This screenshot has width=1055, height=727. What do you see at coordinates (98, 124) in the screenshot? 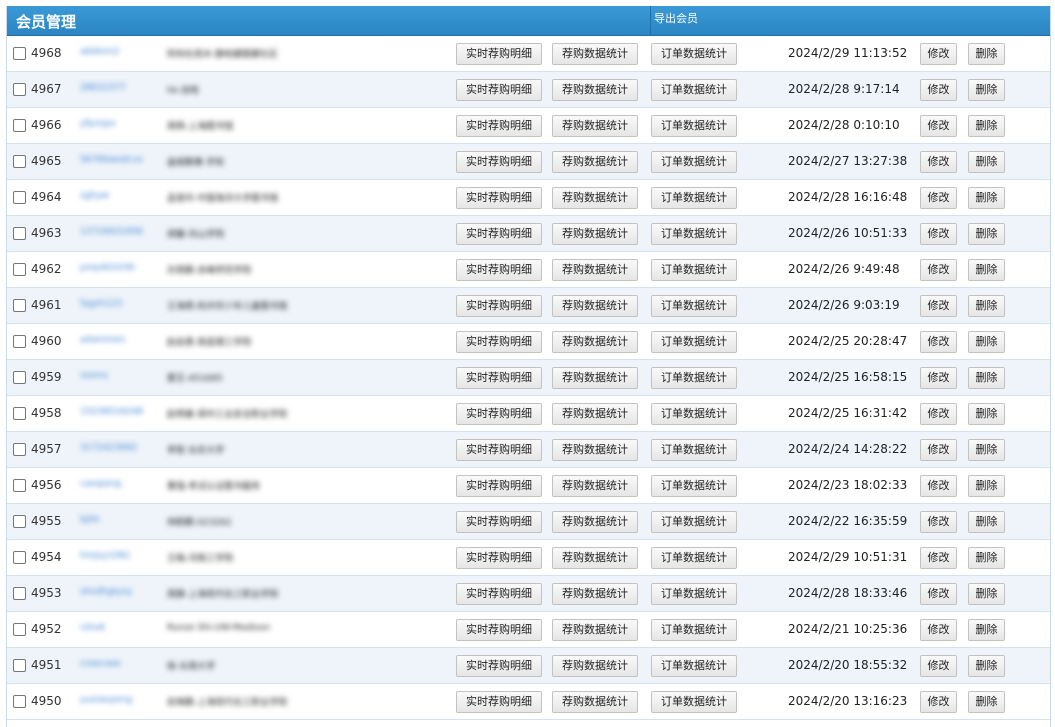
I see `member-username-link: yfpnzpx` at bounding box center [98, 124].